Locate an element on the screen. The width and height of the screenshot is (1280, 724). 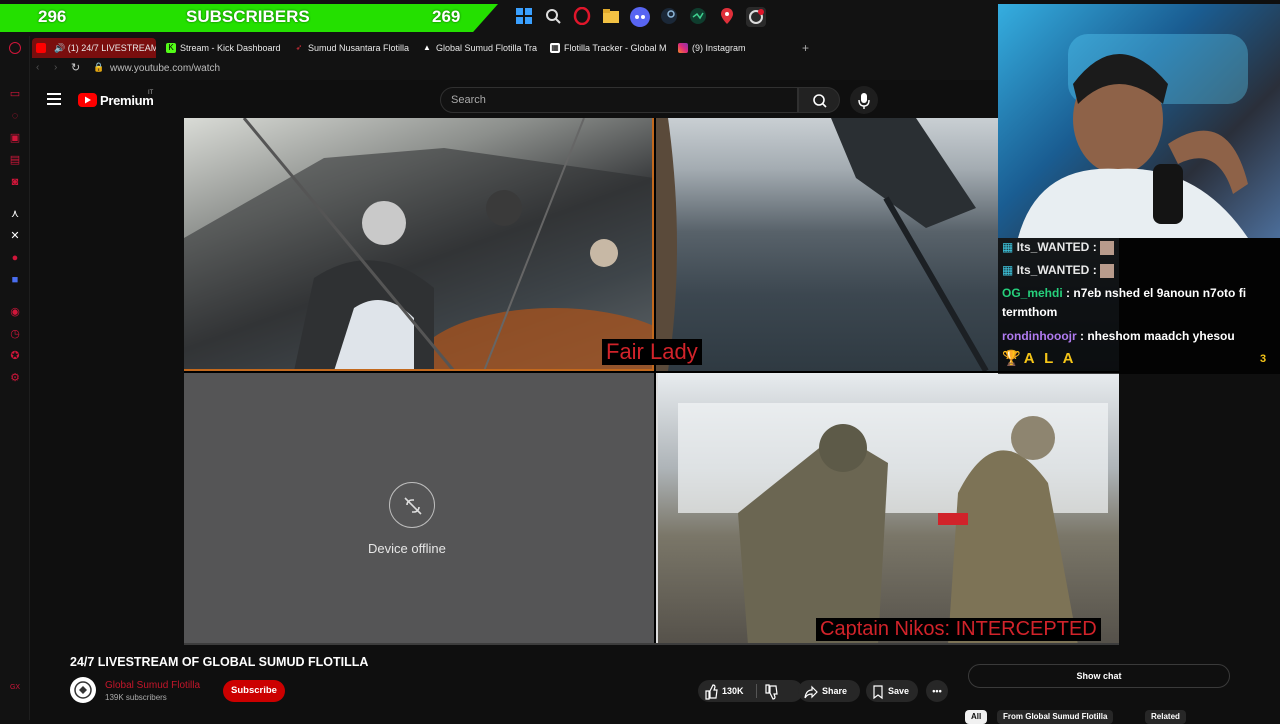
lock-icon: 🔒 is located at coordinates (99, 67).